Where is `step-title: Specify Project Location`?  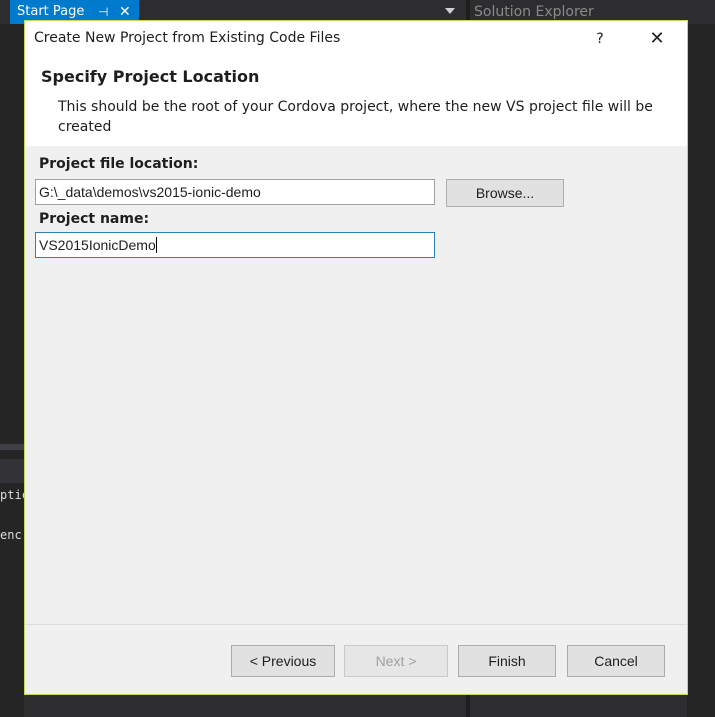 step-title: Specify Project Location is located at coordinates (150, 76).